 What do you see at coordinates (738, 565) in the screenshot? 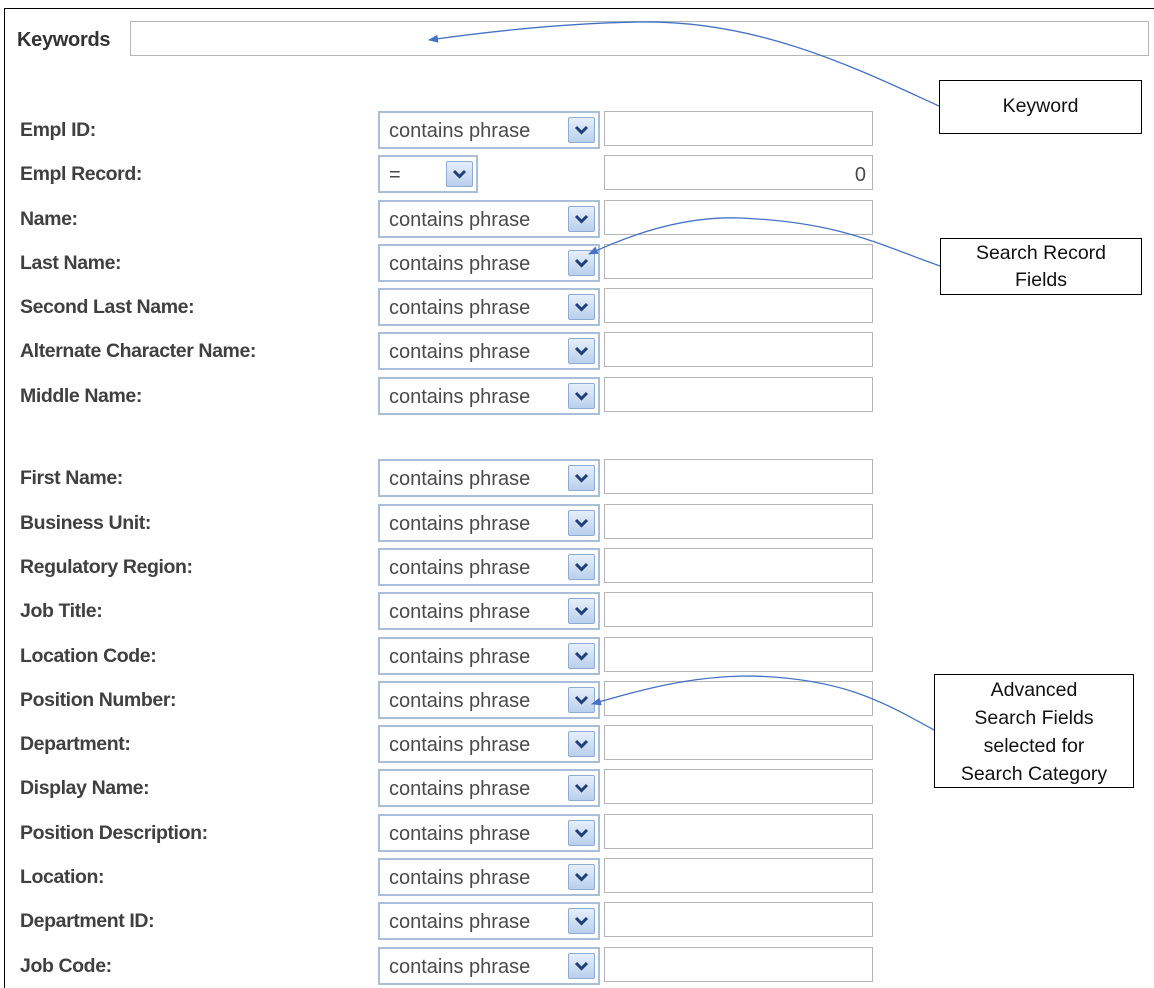
I see `regulatory-region-value-input` at bounding box center [738, 565].